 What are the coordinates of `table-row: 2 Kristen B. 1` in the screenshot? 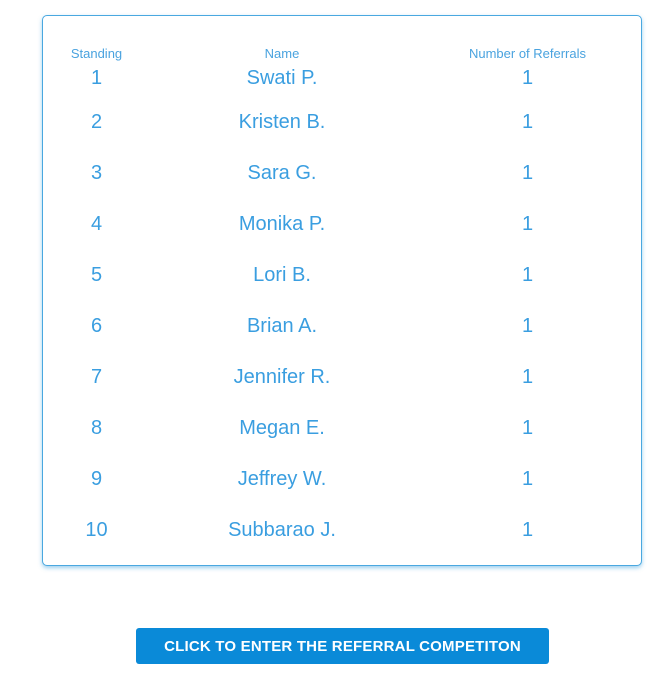 It's located at (342, 122).